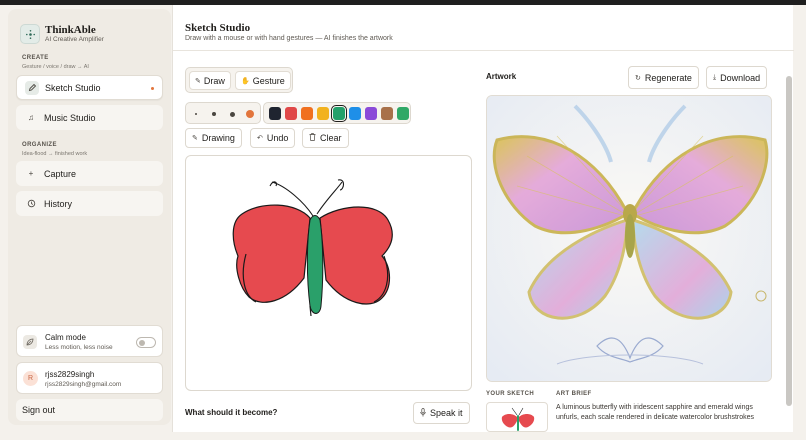 The height and width of the screenshot is (440, 806). Describe the element at coordinates (789, 241) in the screenshot. I see `scrollbar-thumb` at that location.